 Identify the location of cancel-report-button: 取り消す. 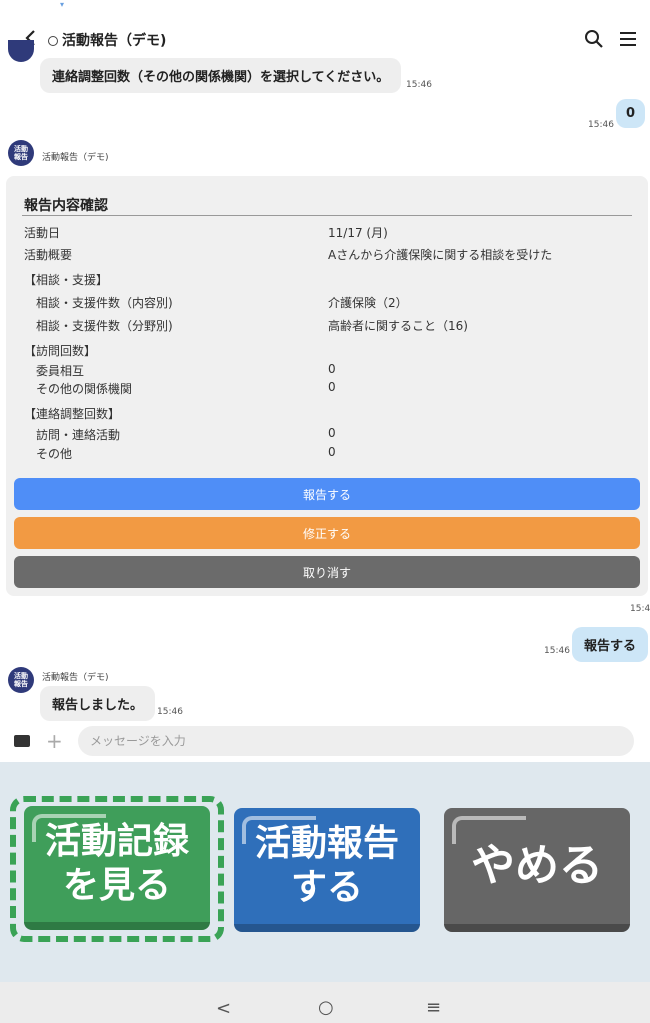
(327, 572).